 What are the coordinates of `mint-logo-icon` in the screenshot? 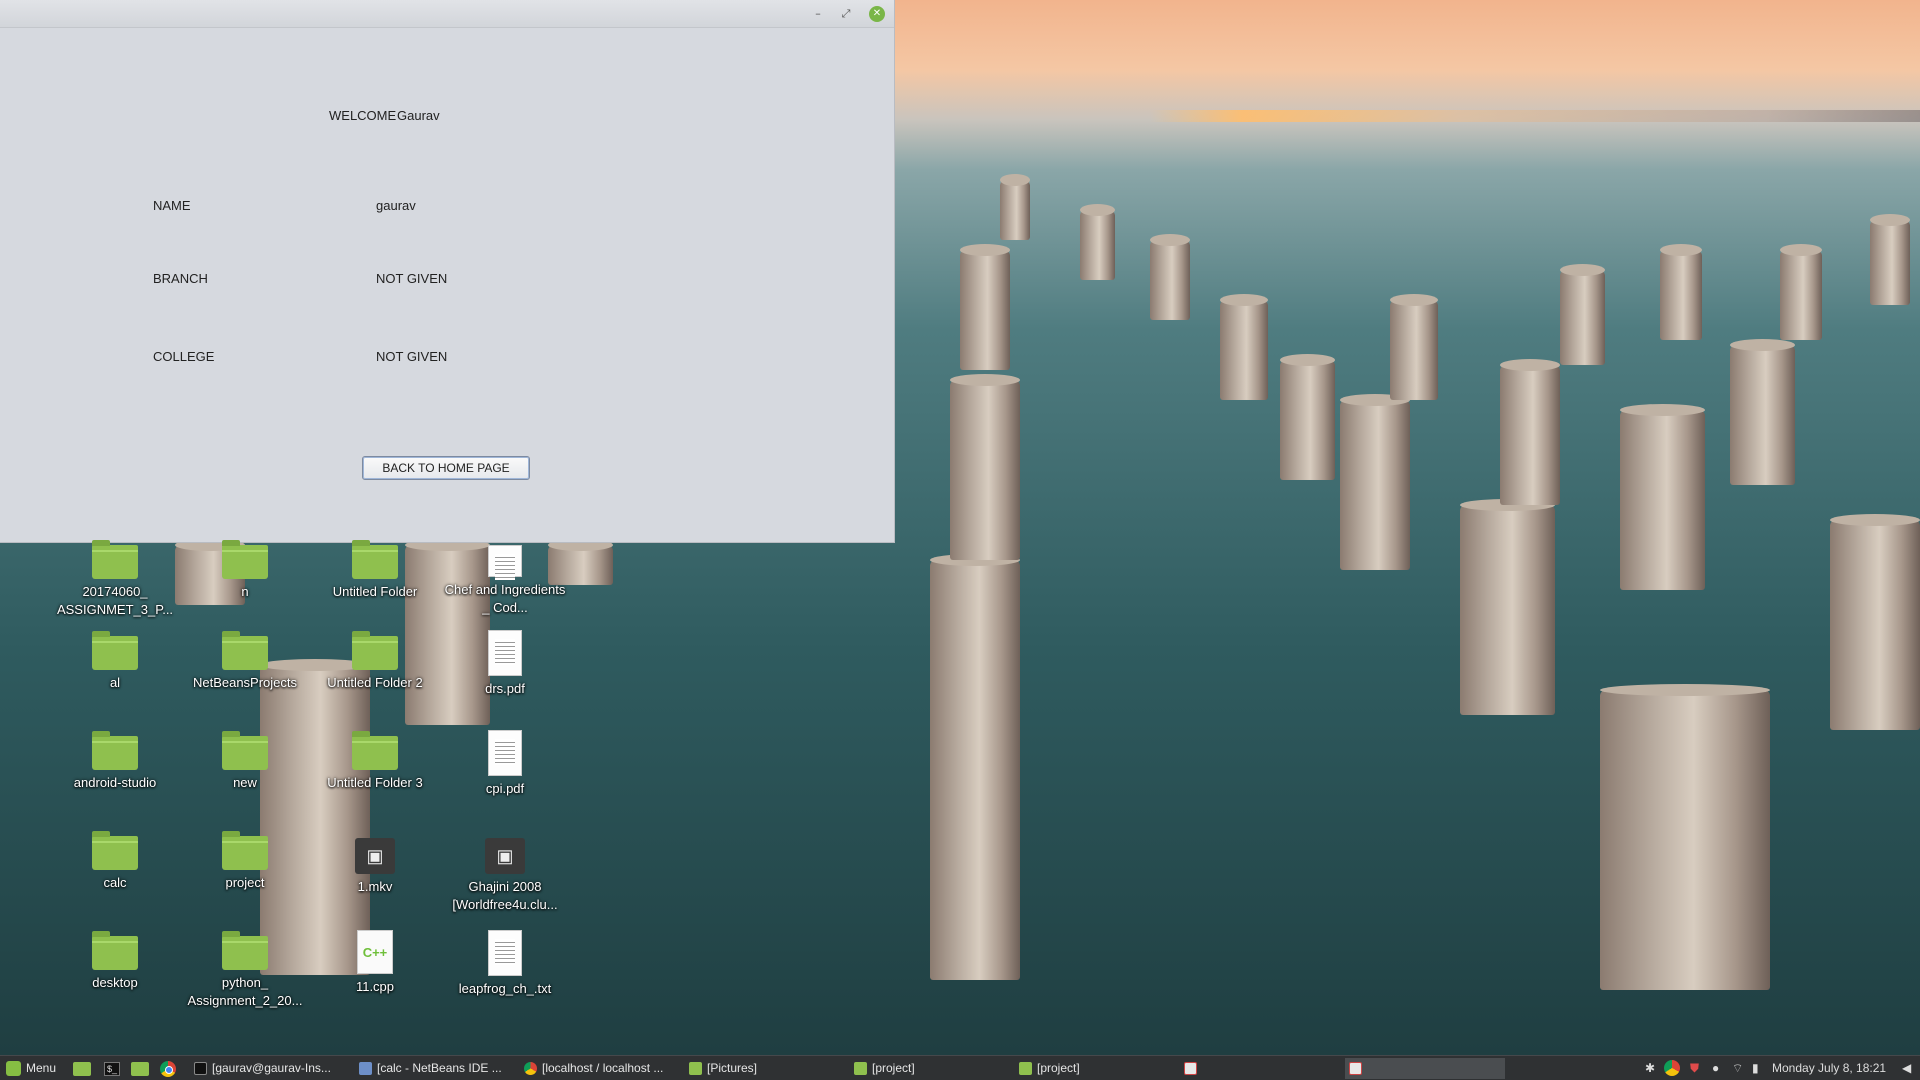 It's located at (13, 1068).